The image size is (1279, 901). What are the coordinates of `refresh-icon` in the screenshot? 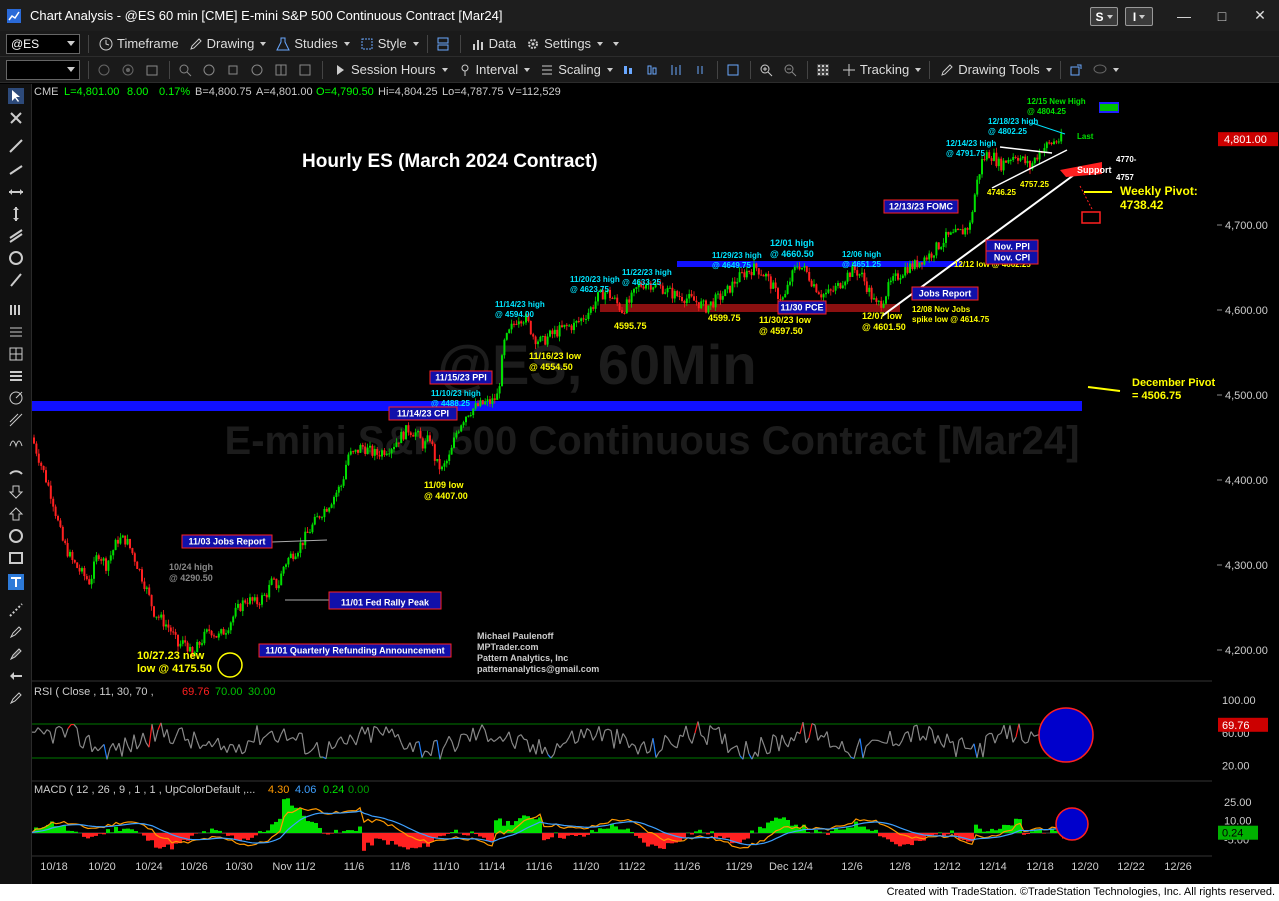 It's located at (104, 70).